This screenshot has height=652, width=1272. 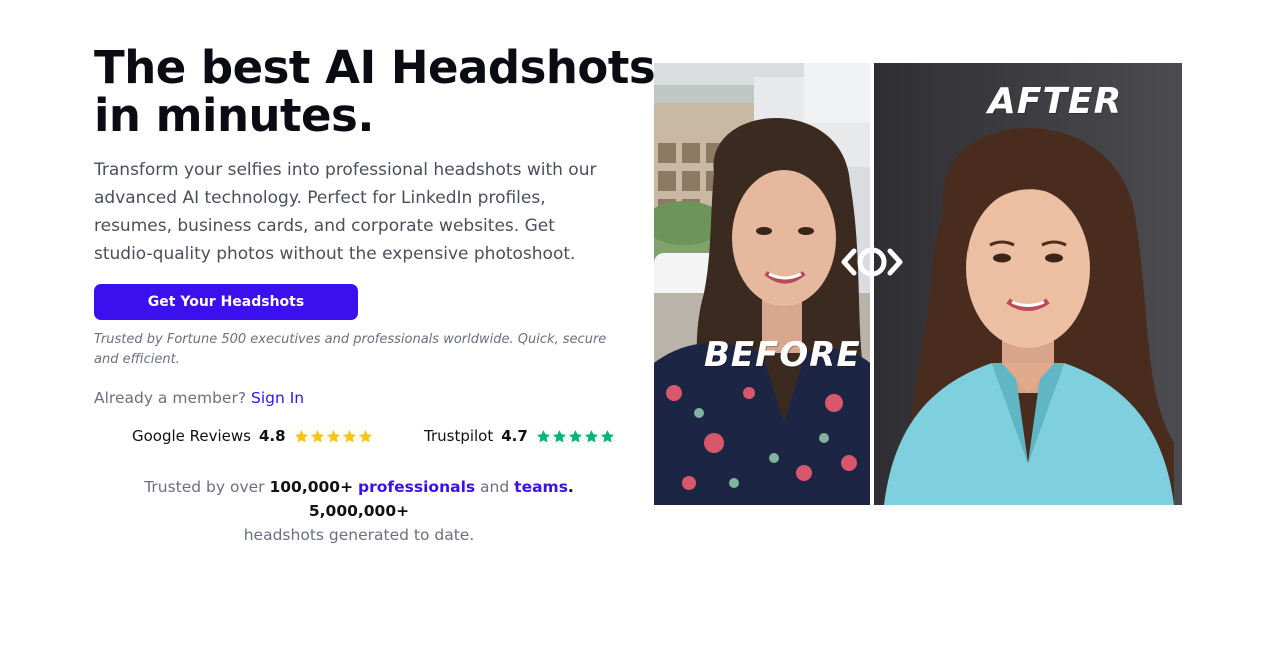 What do you see at coordinates (495, 487) in the screenshot?
I see `summary-and: and` at bounding box center [495, 487].